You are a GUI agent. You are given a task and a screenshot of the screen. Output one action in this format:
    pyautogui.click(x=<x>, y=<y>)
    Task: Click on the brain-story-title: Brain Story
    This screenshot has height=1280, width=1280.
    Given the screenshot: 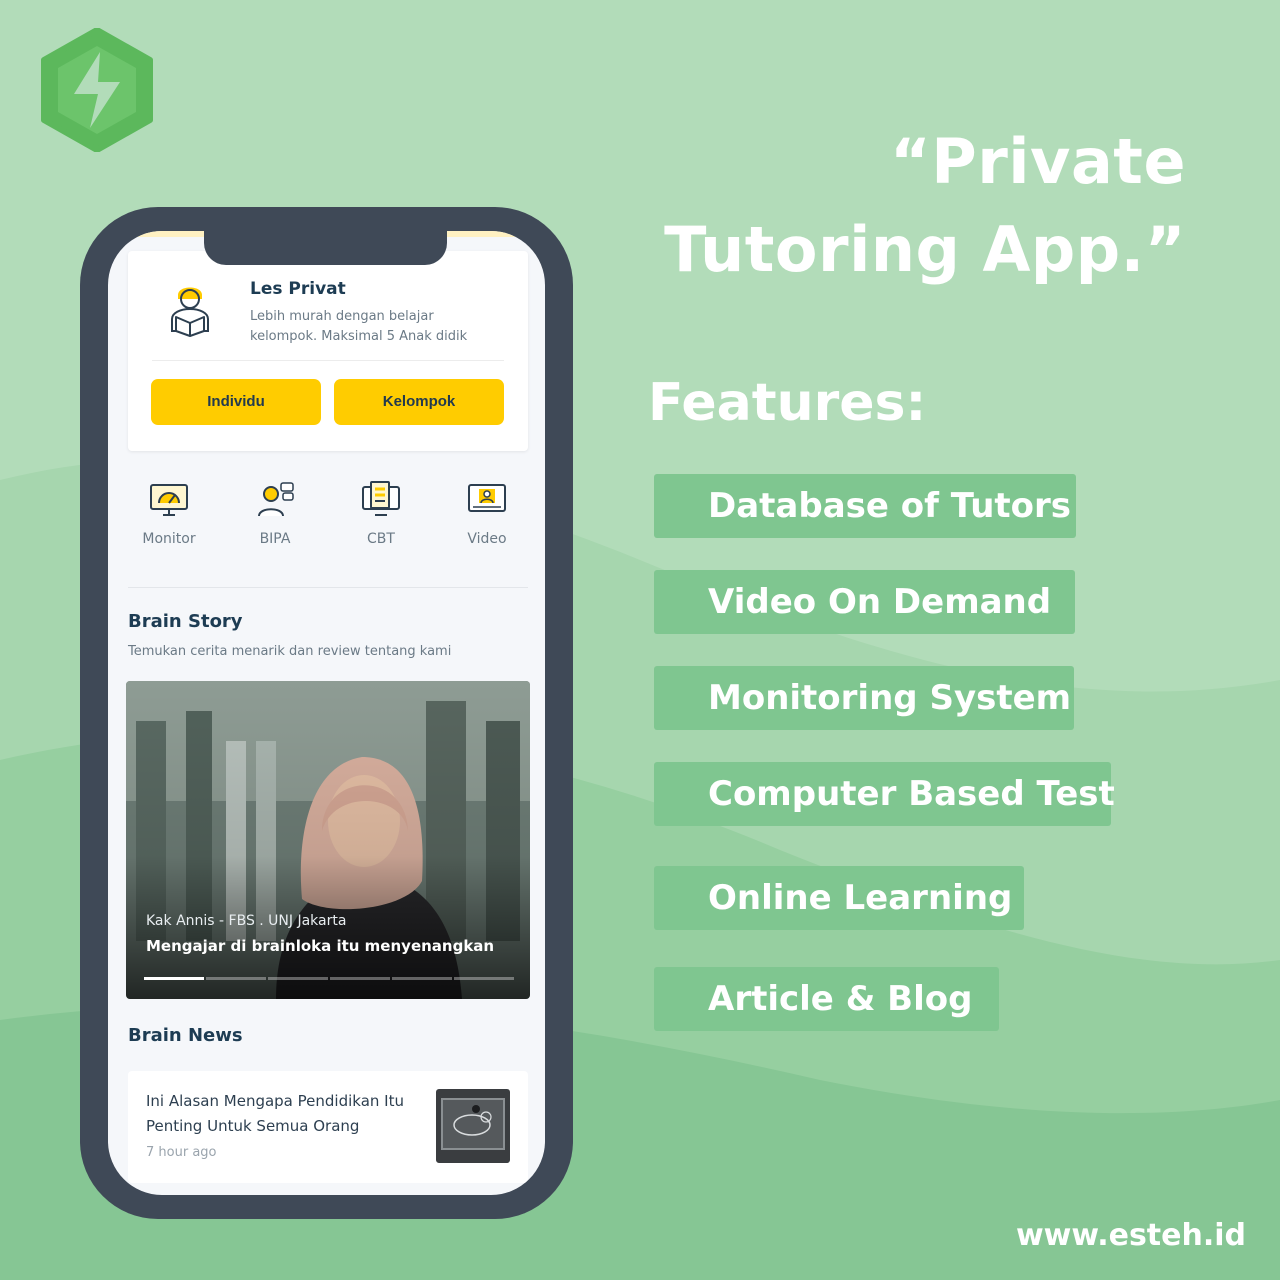 What is the action you would take?
    pyautogui.click(x=185, y=621)
    